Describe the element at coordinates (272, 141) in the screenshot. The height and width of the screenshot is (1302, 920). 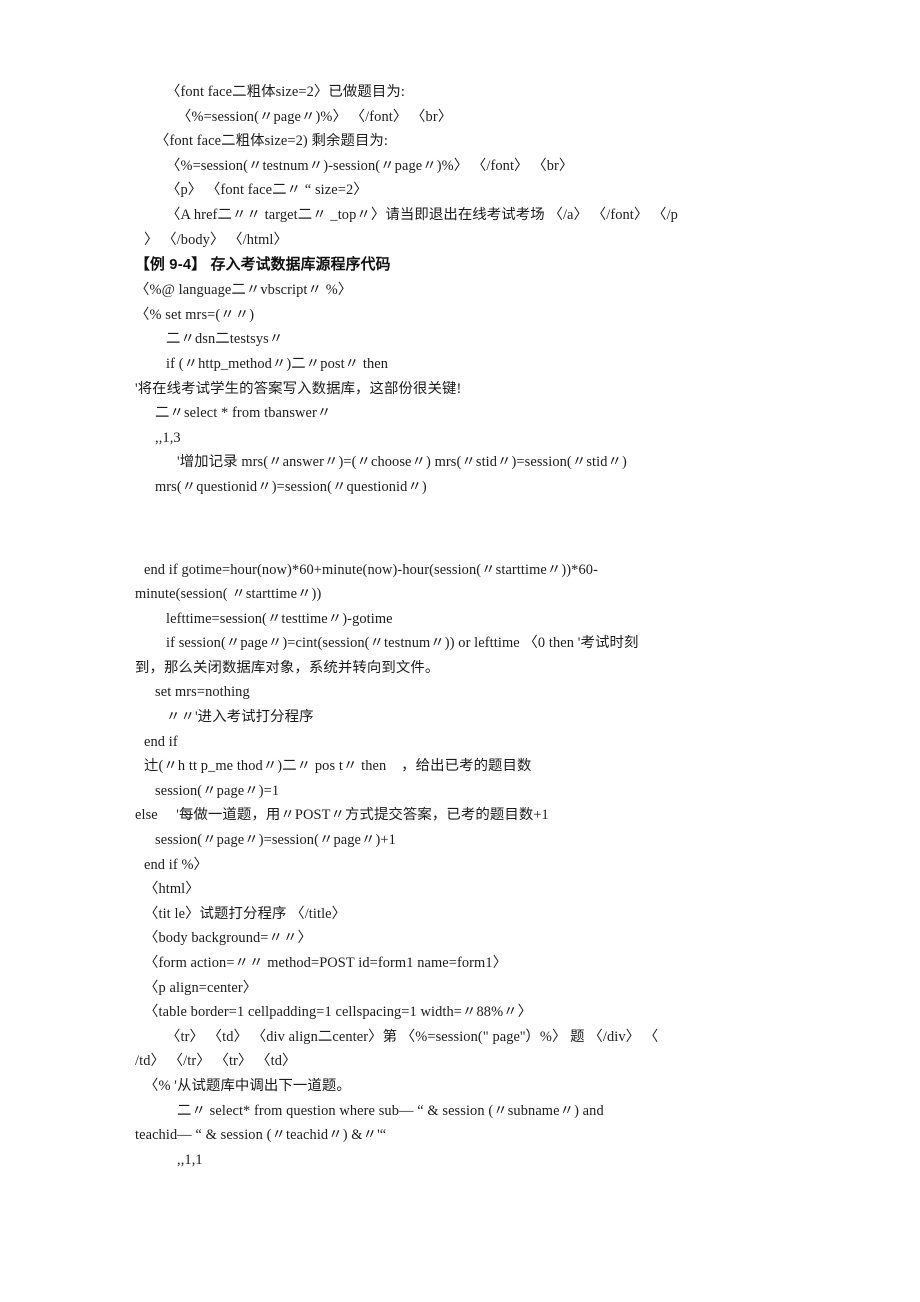
I see `code-line: 〈font face二粗体size=2) 剩余题目为:` at that location.